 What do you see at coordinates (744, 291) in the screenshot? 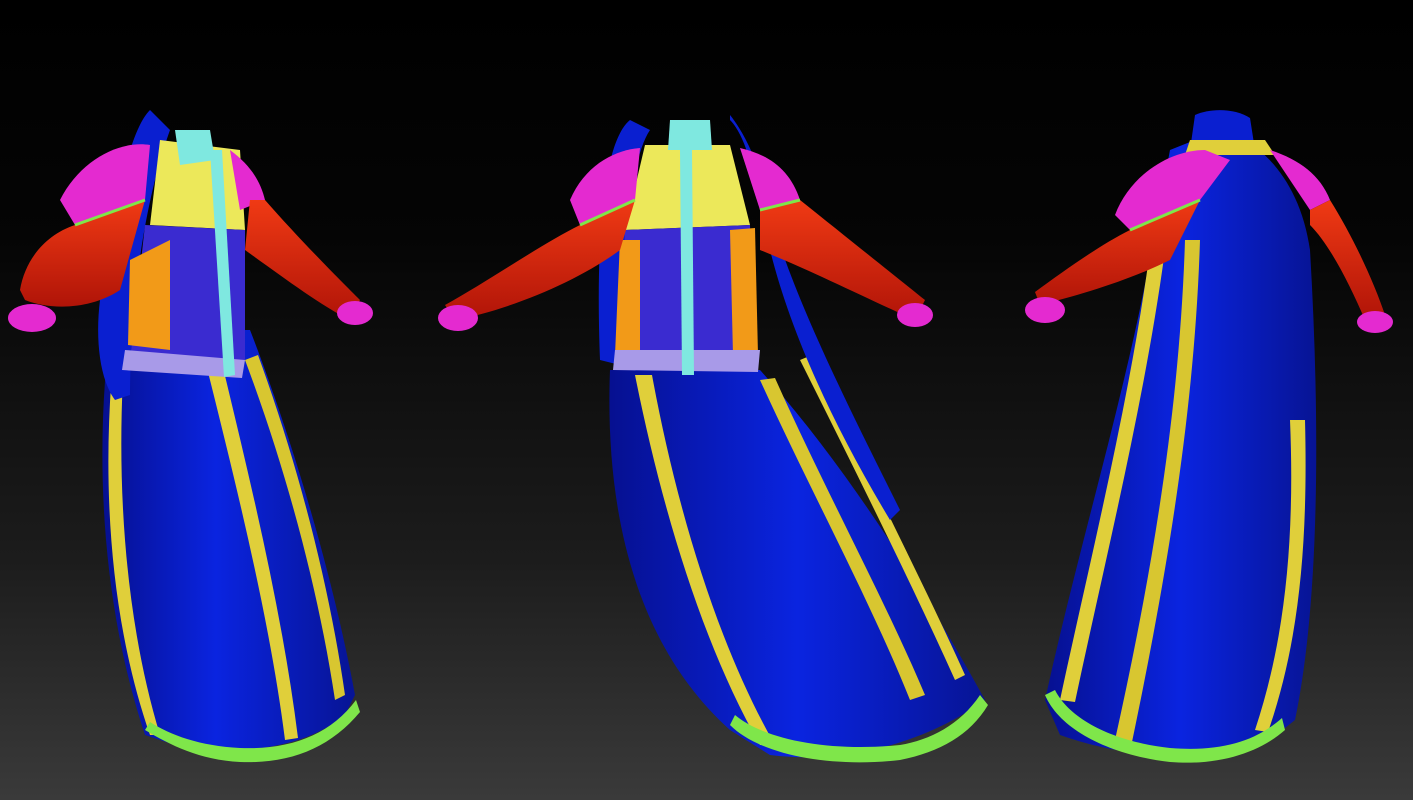
I see `vest-side-orange` at bounding box center [744, 291].